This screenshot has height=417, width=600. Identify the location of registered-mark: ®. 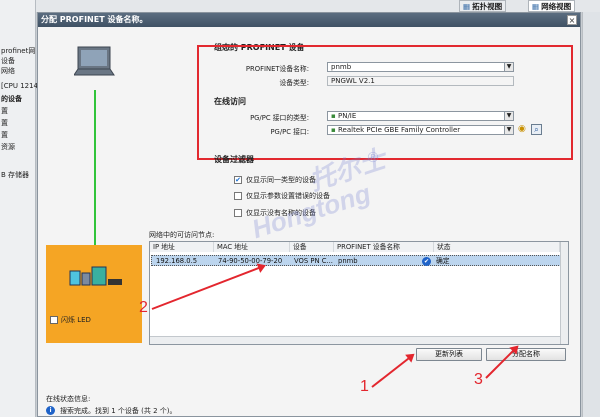
(373, 158).